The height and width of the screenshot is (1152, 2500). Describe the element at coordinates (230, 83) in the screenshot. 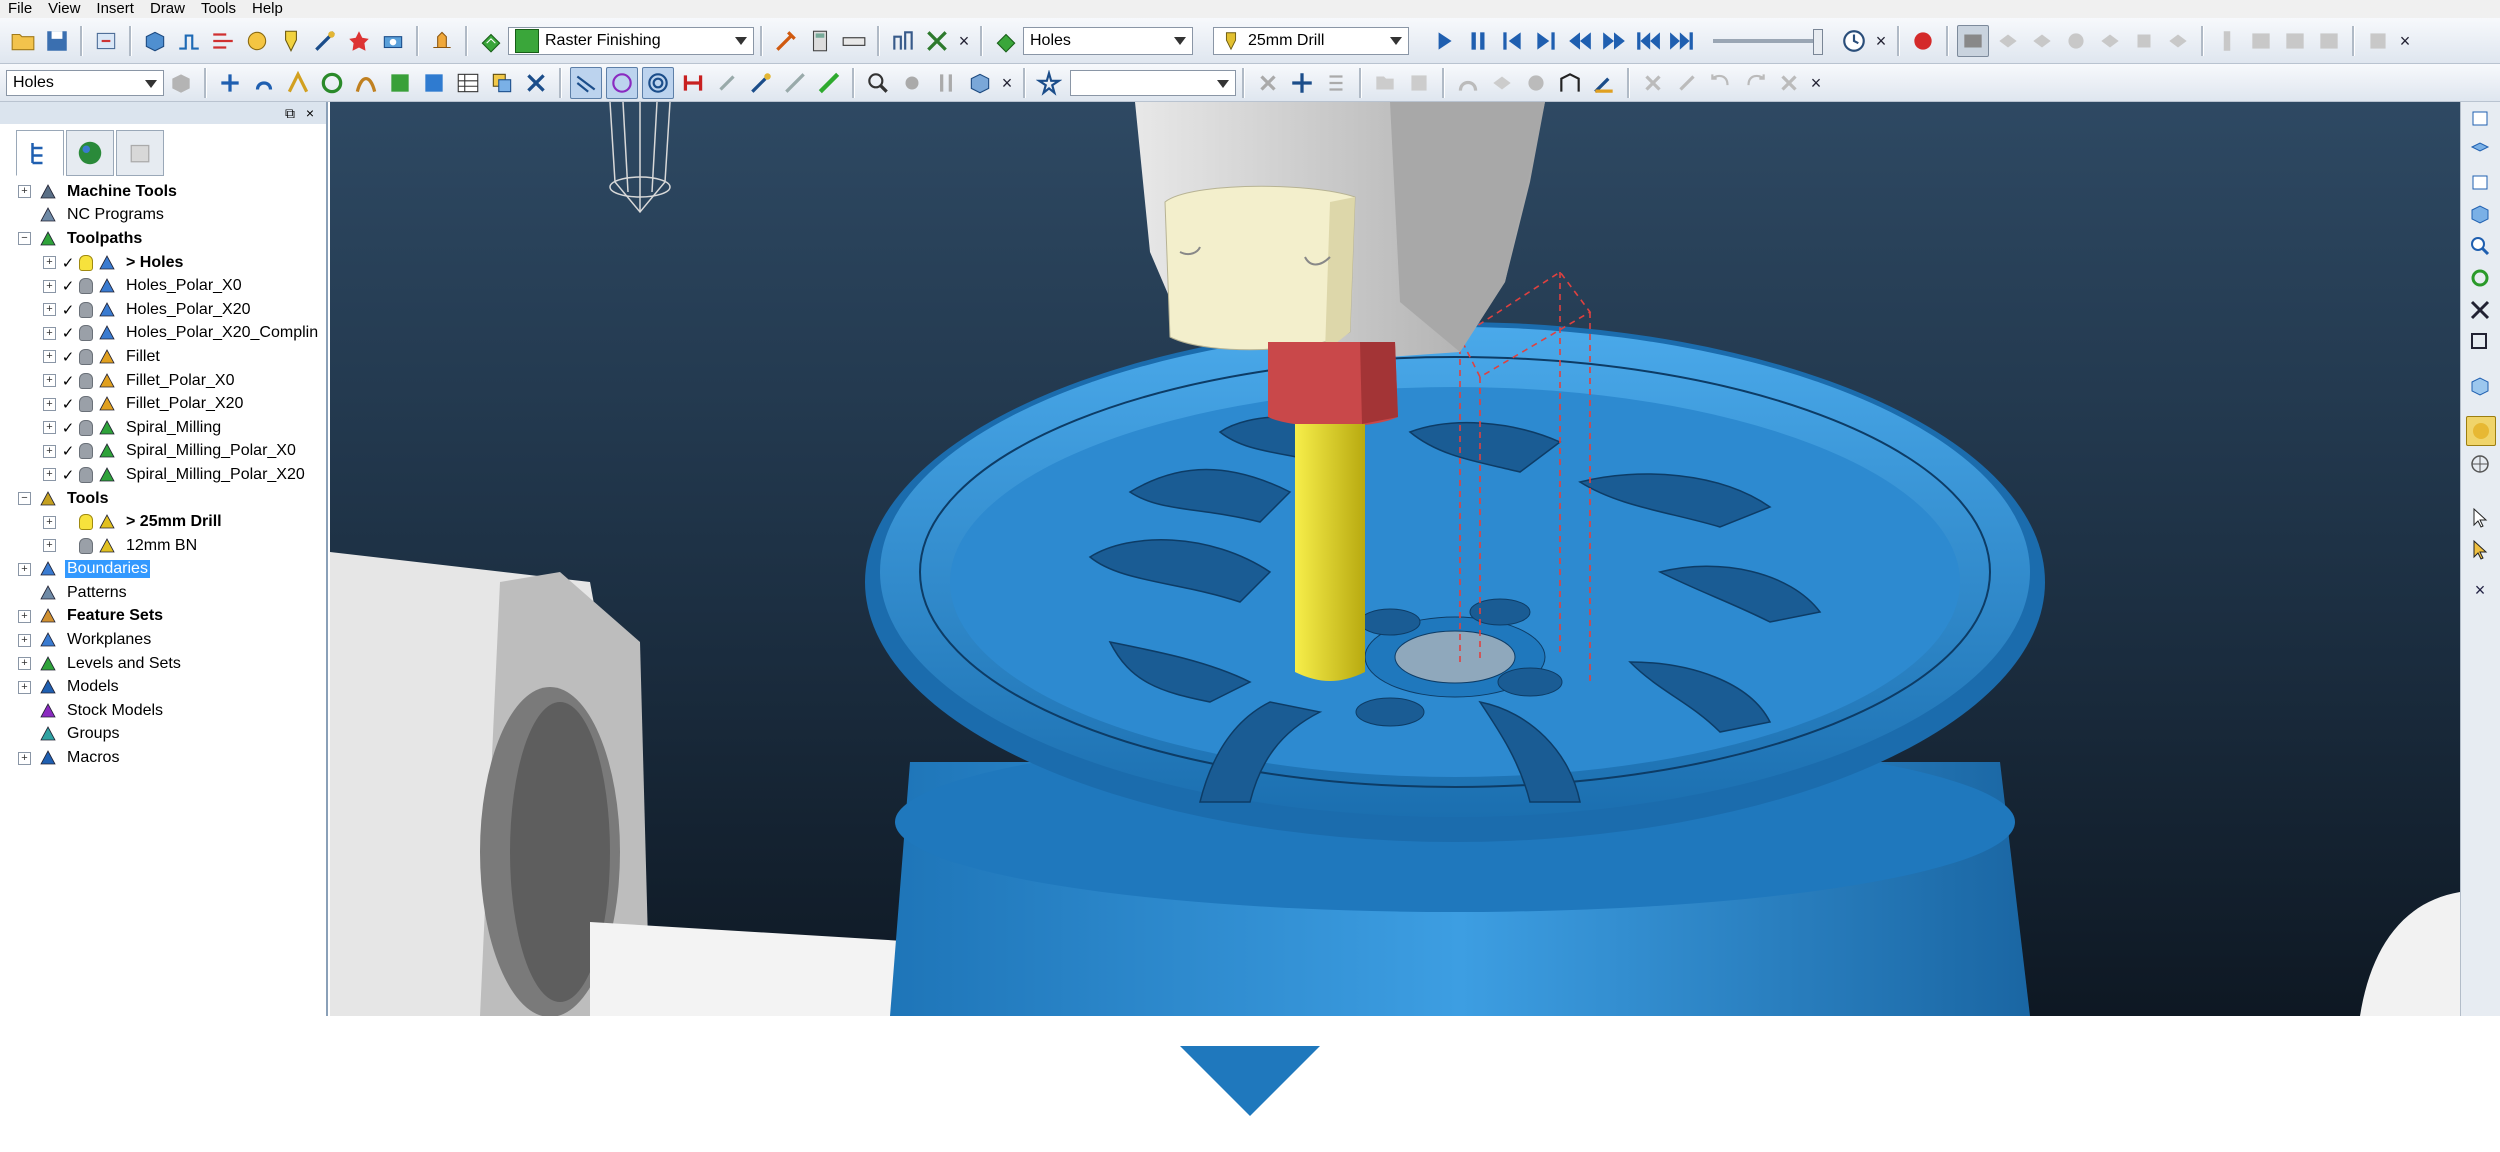

I see `workplane-toolbar-icon` at that location.